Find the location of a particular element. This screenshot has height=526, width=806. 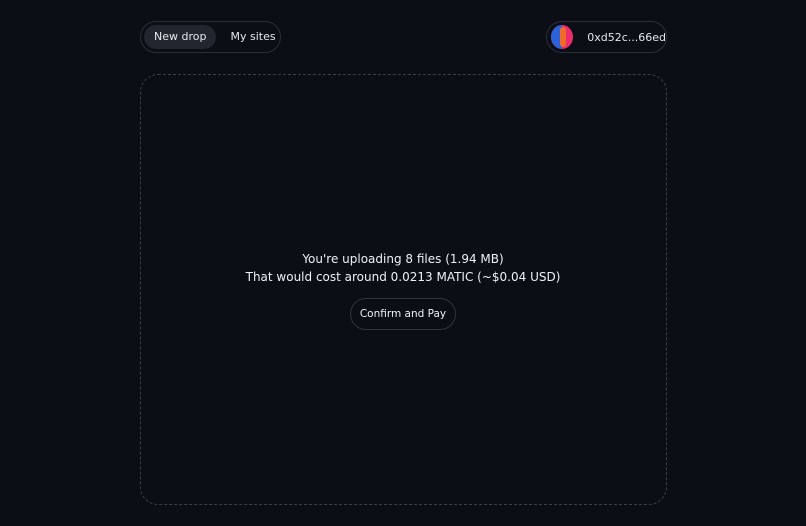

tab-my-sites: My sites is located at coordinates (252, 37).